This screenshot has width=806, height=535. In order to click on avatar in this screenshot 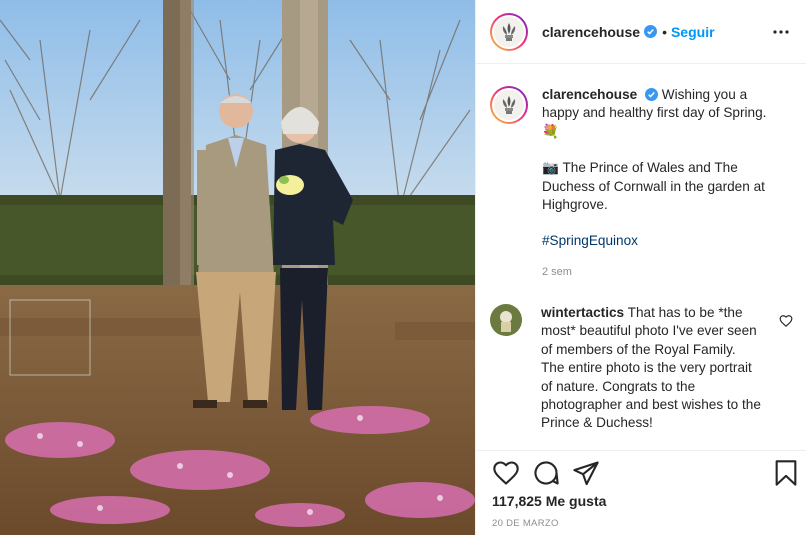, I will do `click(509, 31)`.